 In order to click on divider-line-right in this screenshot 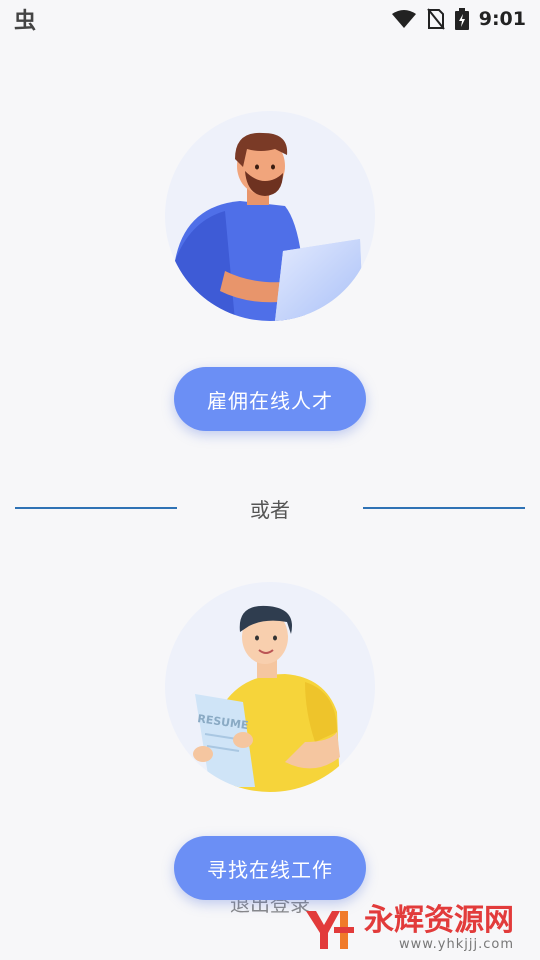, I will do `click(444, 508)`.